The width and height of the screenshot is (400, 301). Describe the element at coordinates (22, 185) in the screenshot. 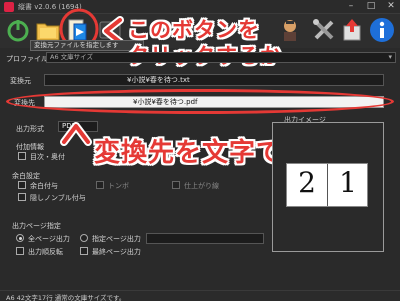

I see `margin-on-checkbox` at that location.